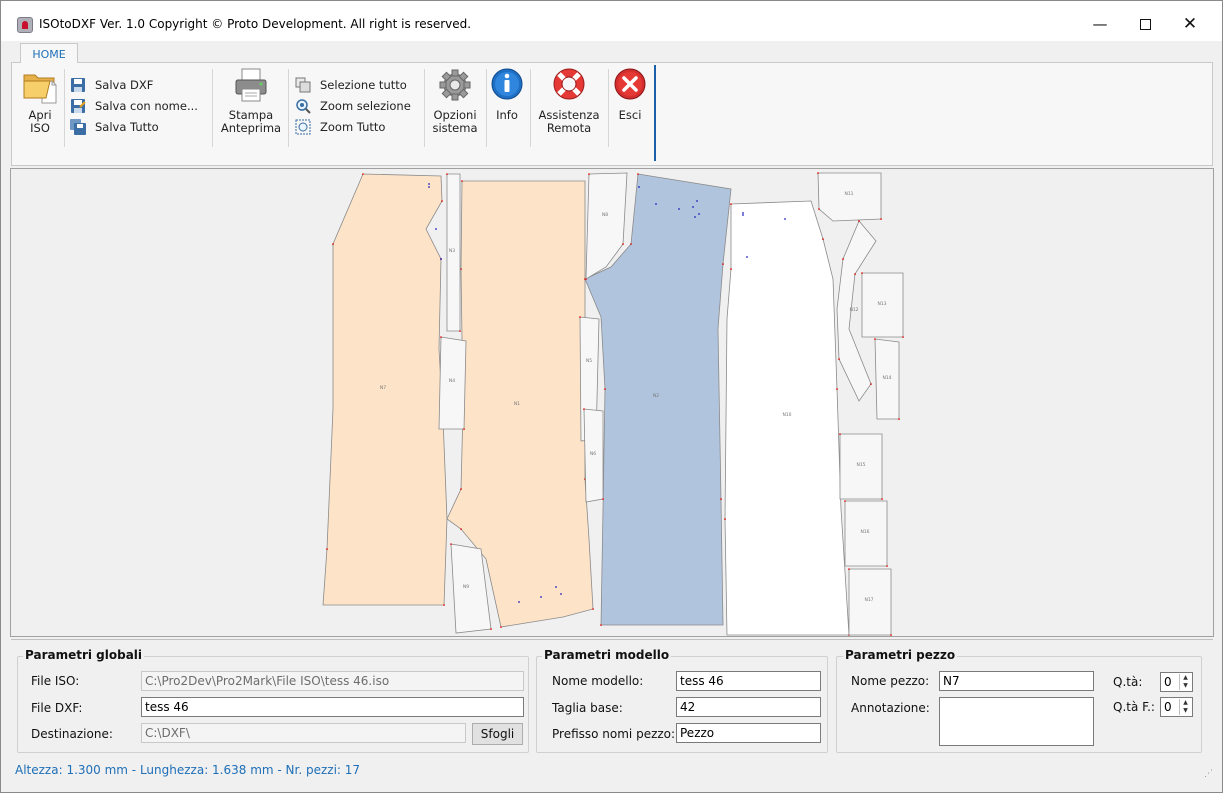  Describe the element at coordinates (853, 310) in the screenshot. I see `pattern-piece-label: N12` at that location.